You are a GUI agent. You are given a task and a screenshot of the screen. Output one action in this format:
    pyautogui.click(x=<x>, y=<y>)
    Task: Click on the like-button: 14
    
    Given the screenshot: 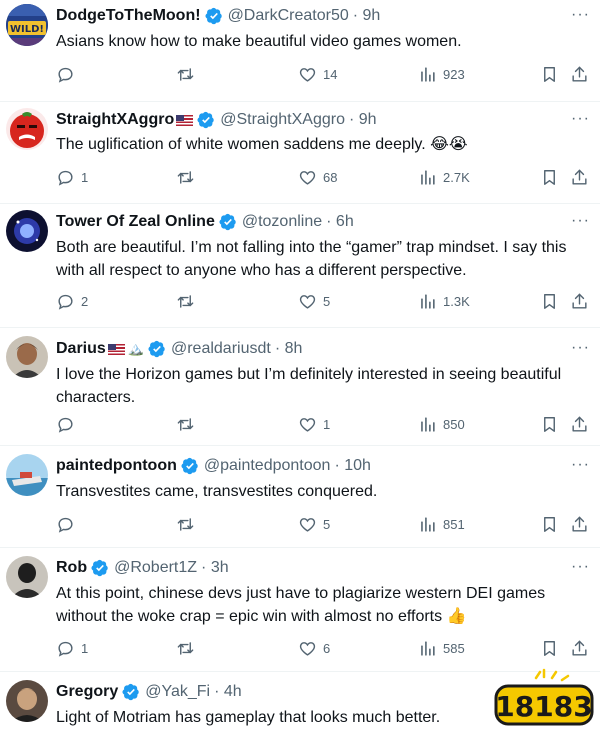 What is the action you would take?
    pyautogui.click(x=317, y=74)
    